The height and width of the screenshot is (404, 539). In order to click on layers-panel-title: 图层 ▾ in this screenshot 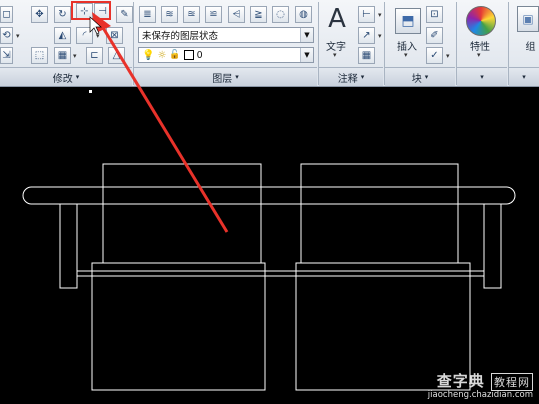, I will do `click(225, 76)`.